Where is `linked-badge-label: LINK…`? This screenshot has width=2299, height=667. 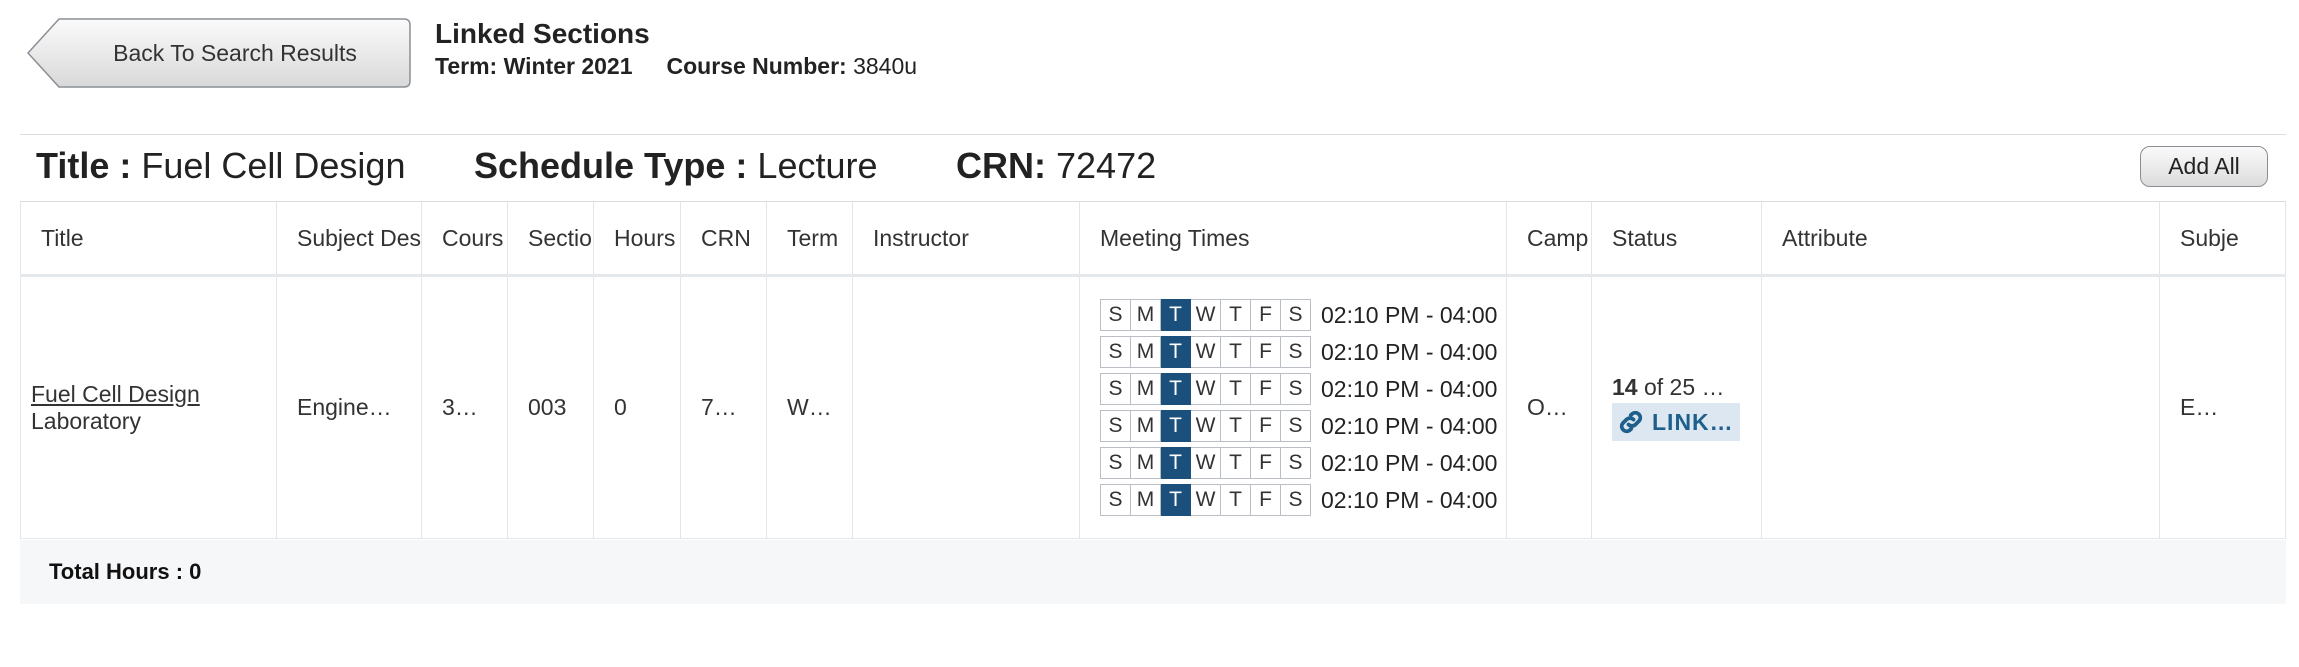
linked-badge-label: LINK… is located at coordinates (1693, 421).